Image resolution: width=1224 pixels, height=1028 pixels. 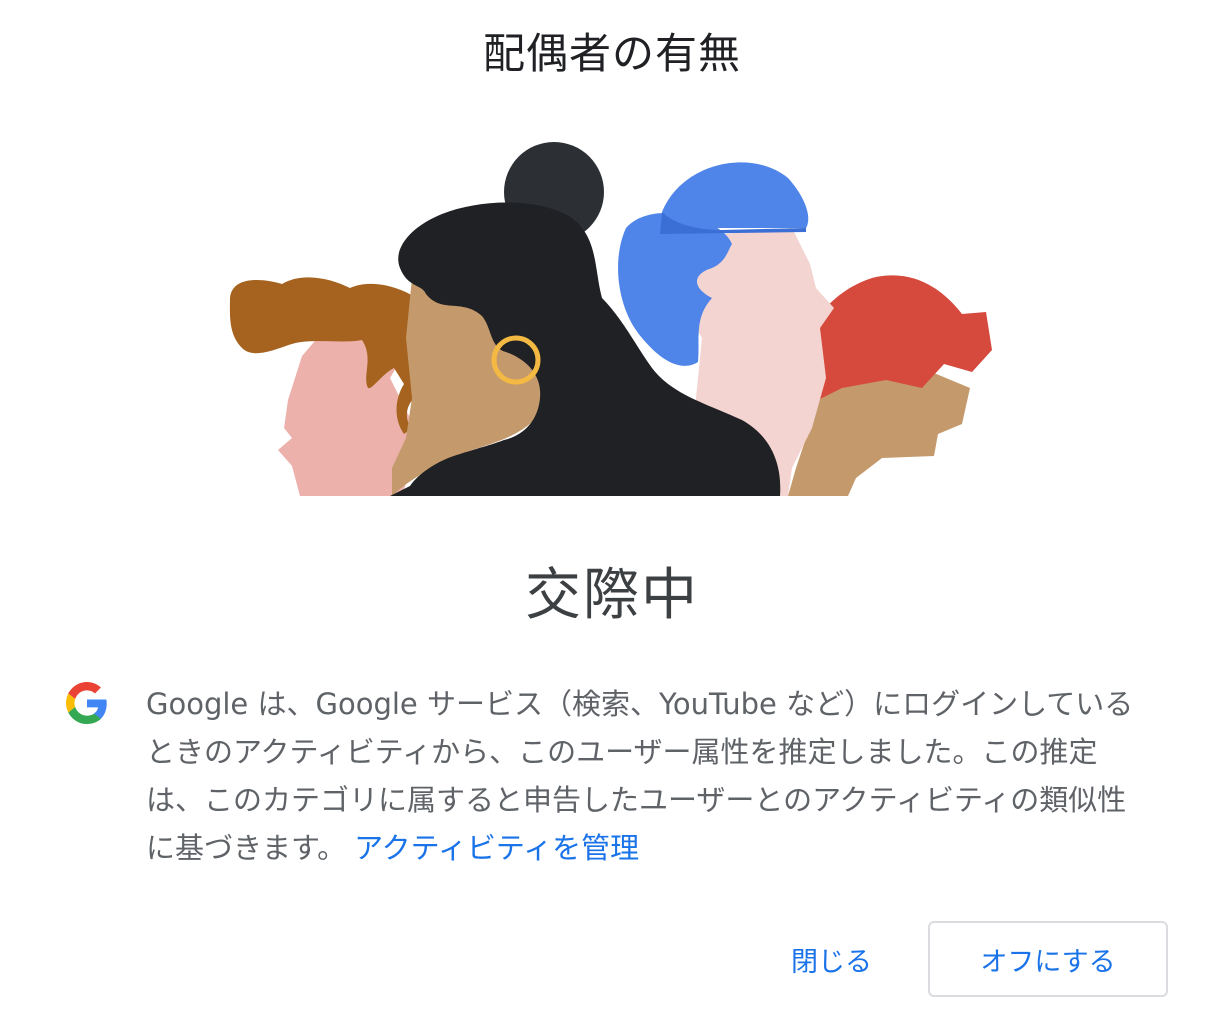 I want to click on close-button: 閉じる, so click(x=831, y=959).